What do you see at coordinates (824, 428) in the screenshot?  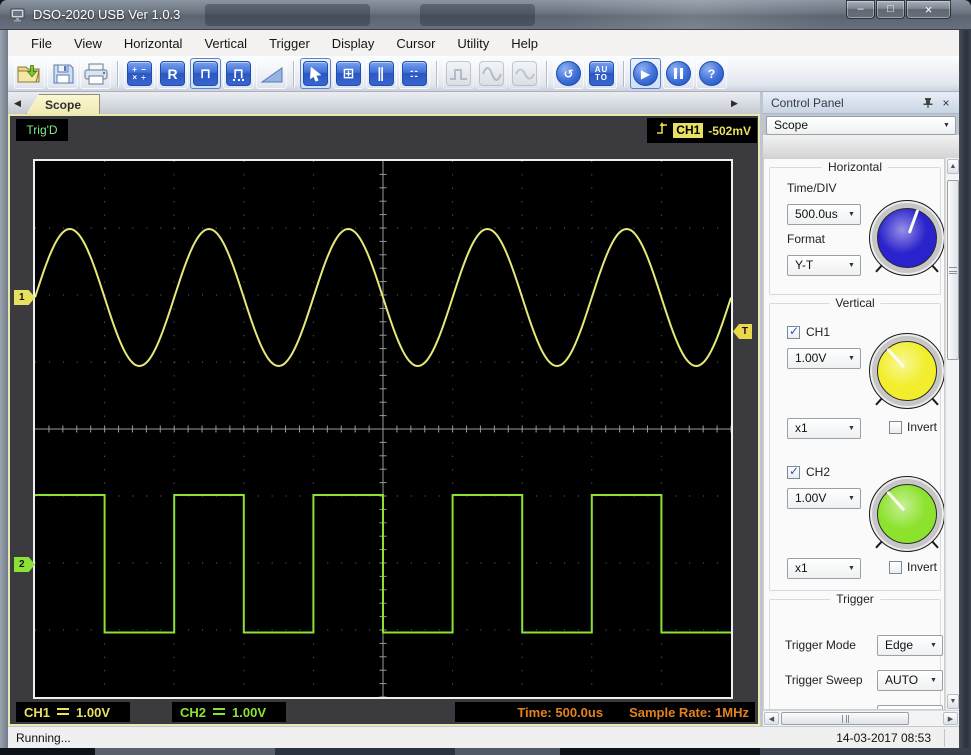 I see `ch1-probe-select: x1 ▼` at bounding box center [824, 428].